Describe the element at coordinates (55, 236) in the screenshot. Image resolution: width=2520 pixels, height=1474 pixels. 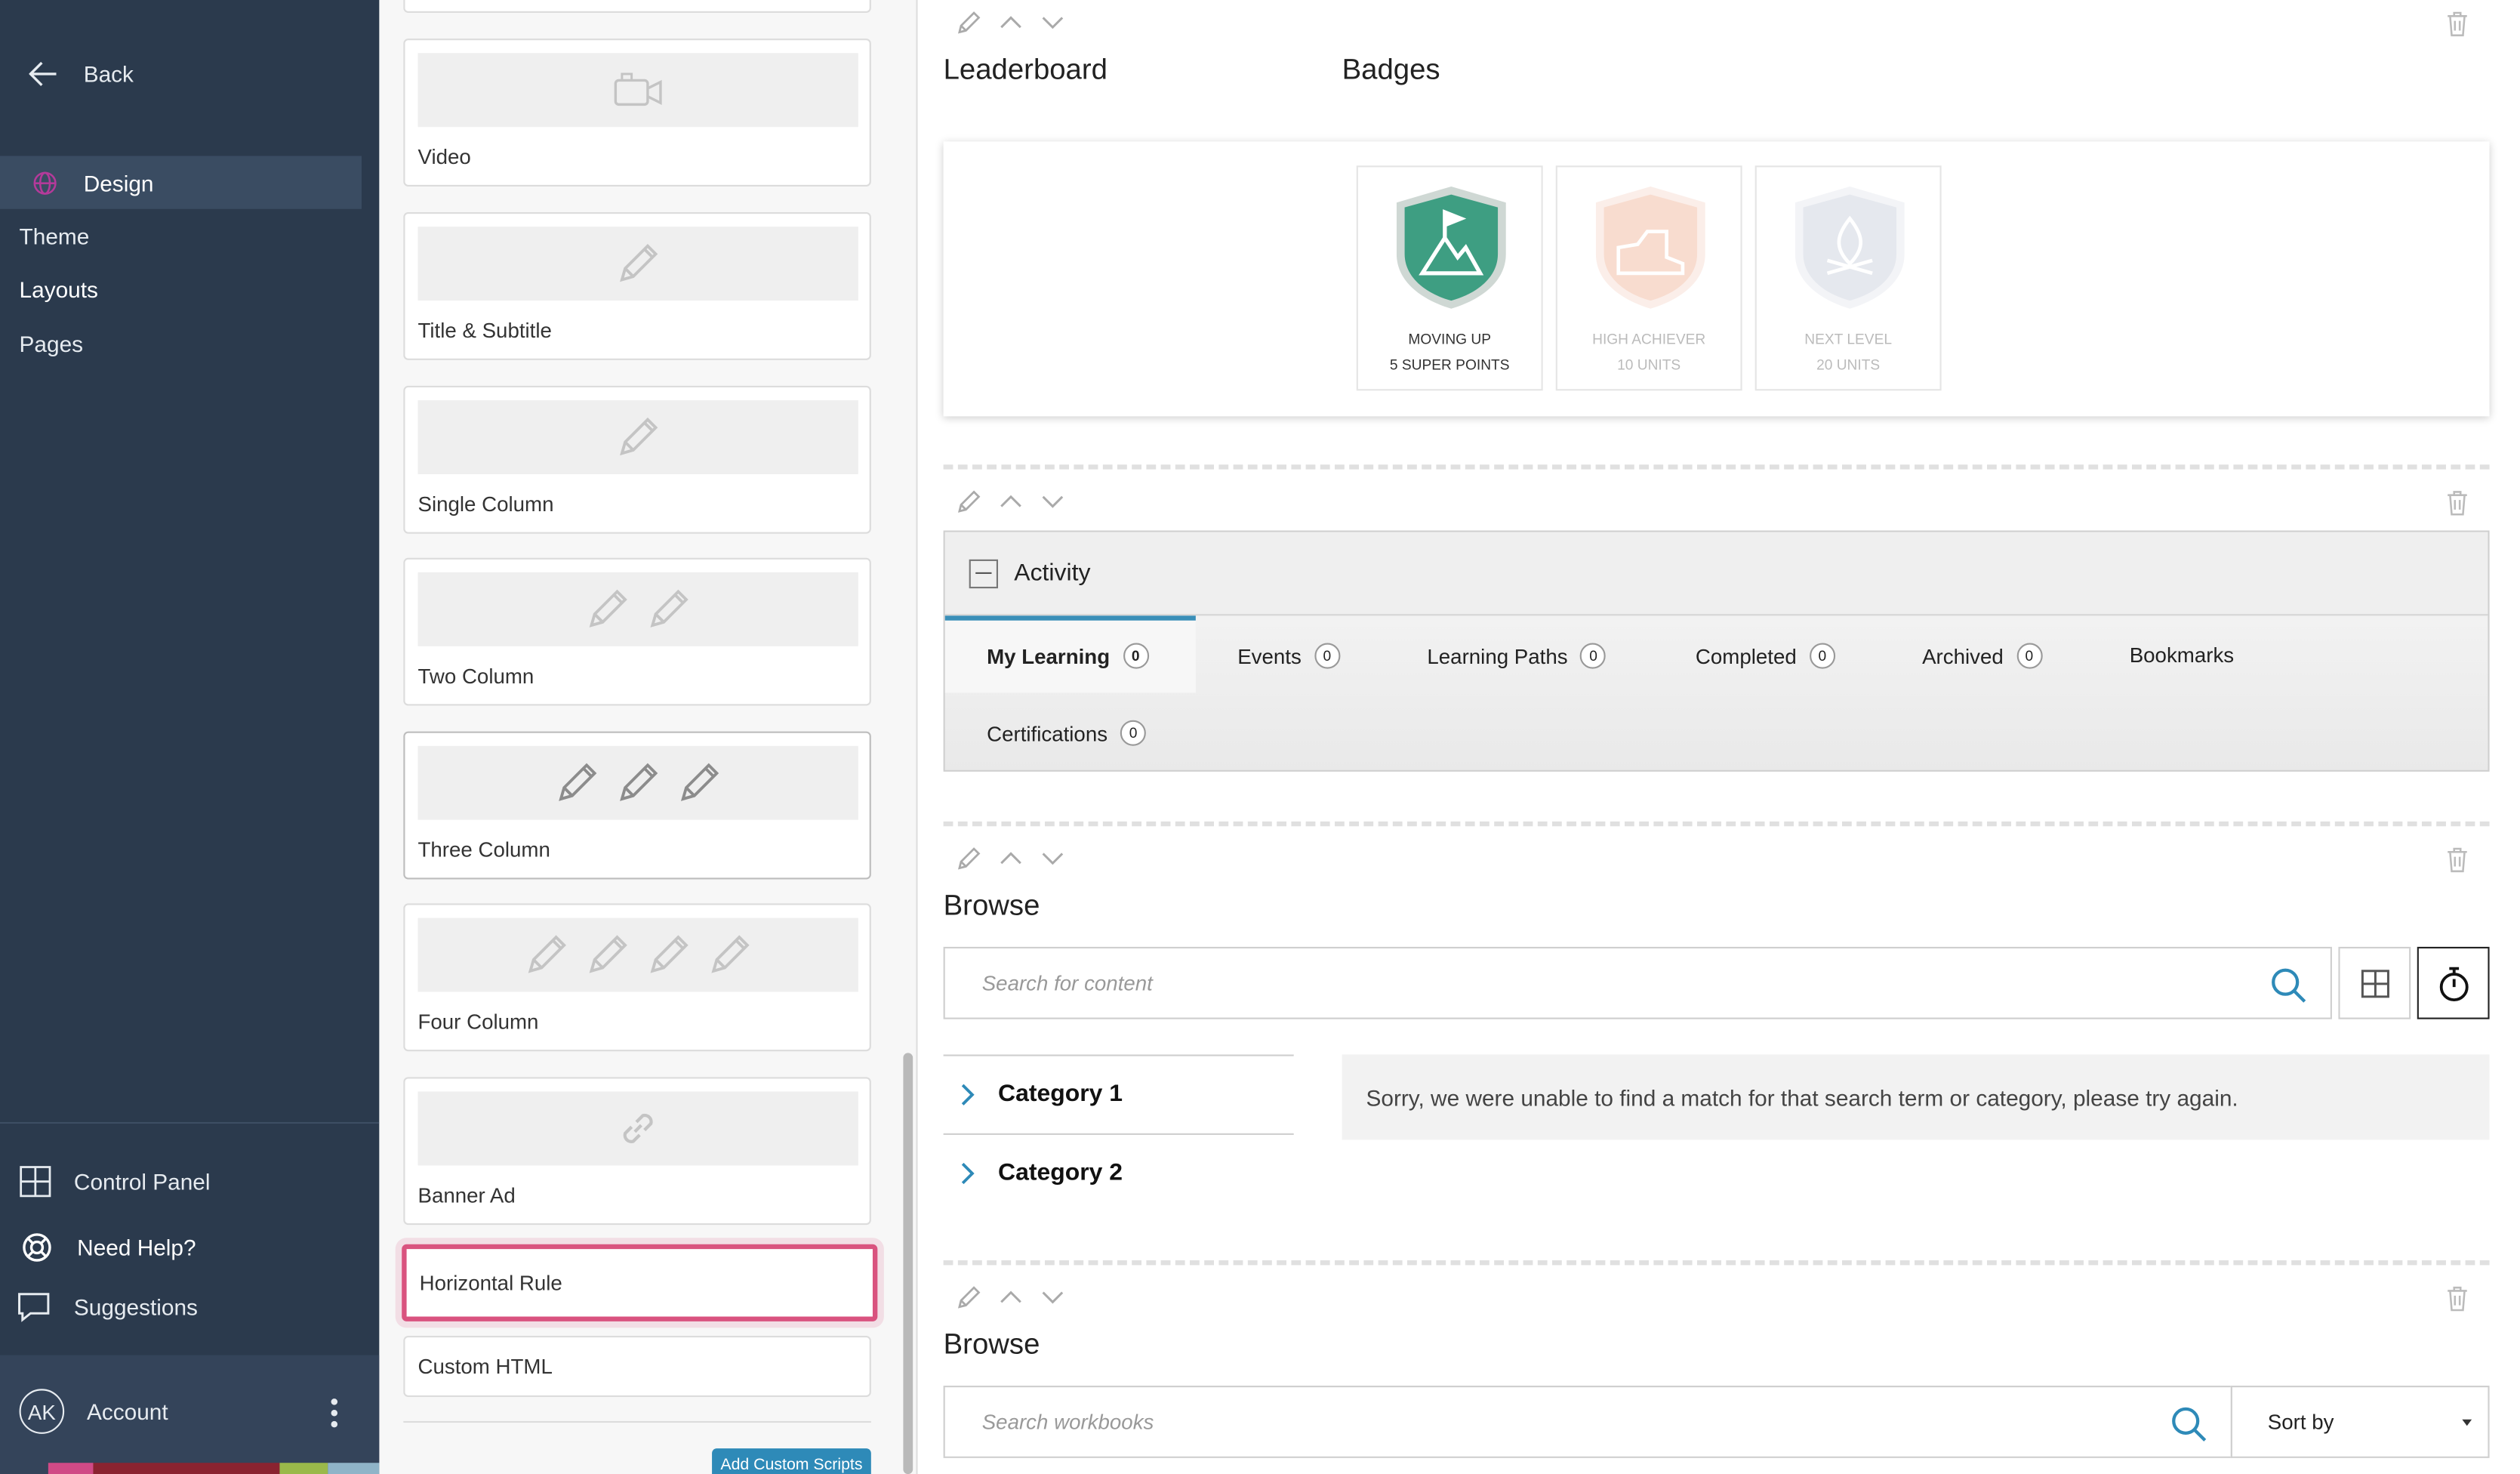
I see `nav-theme: Theme` at that location.